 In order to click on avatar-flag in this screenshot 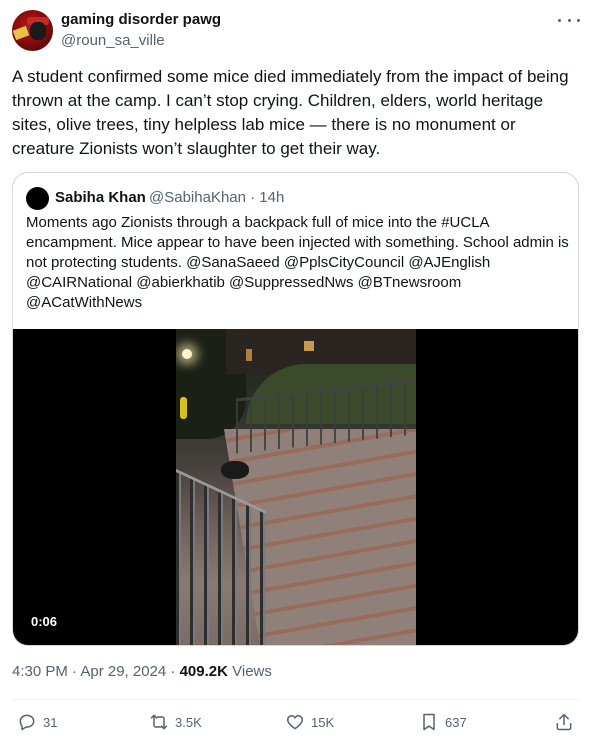, I will do `click(21, 33)`.